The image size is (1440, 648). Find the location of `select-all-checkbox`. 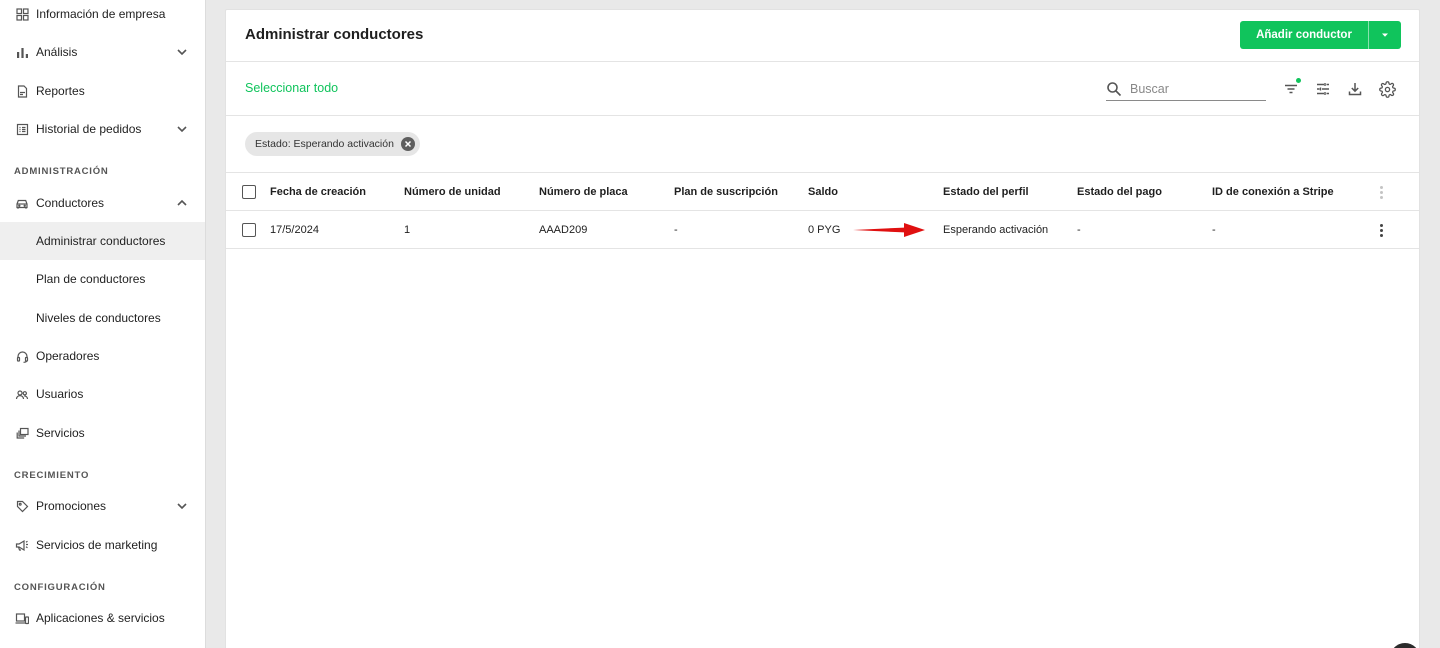

select-all-checkbox is located at coordinates (249, 192).